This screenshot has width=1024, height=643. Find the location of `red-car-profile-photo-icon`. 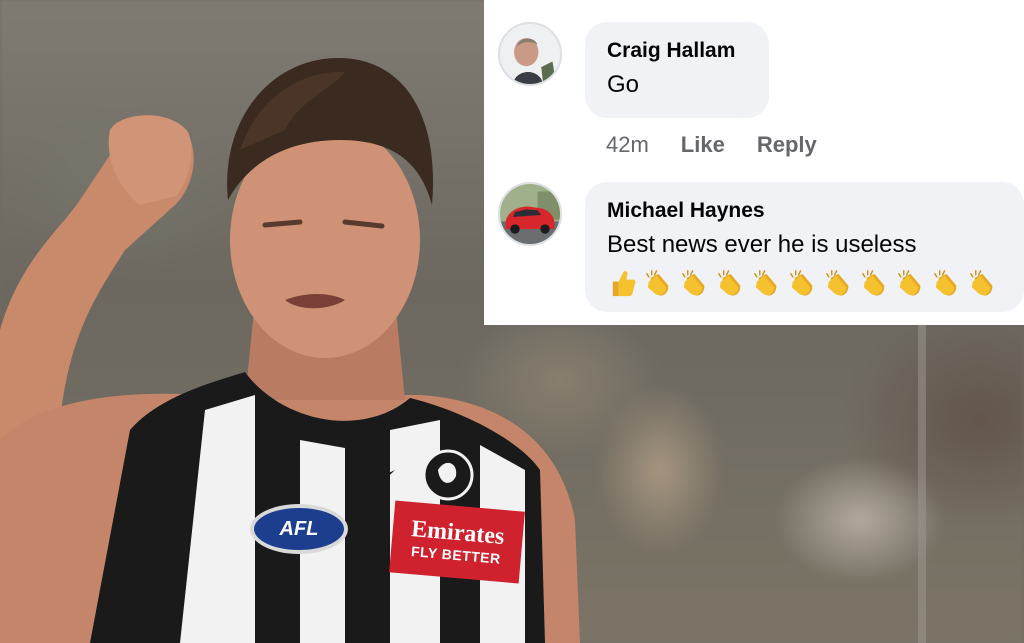

red-car-profile-photo-icon is located at coordinates (530, 214).